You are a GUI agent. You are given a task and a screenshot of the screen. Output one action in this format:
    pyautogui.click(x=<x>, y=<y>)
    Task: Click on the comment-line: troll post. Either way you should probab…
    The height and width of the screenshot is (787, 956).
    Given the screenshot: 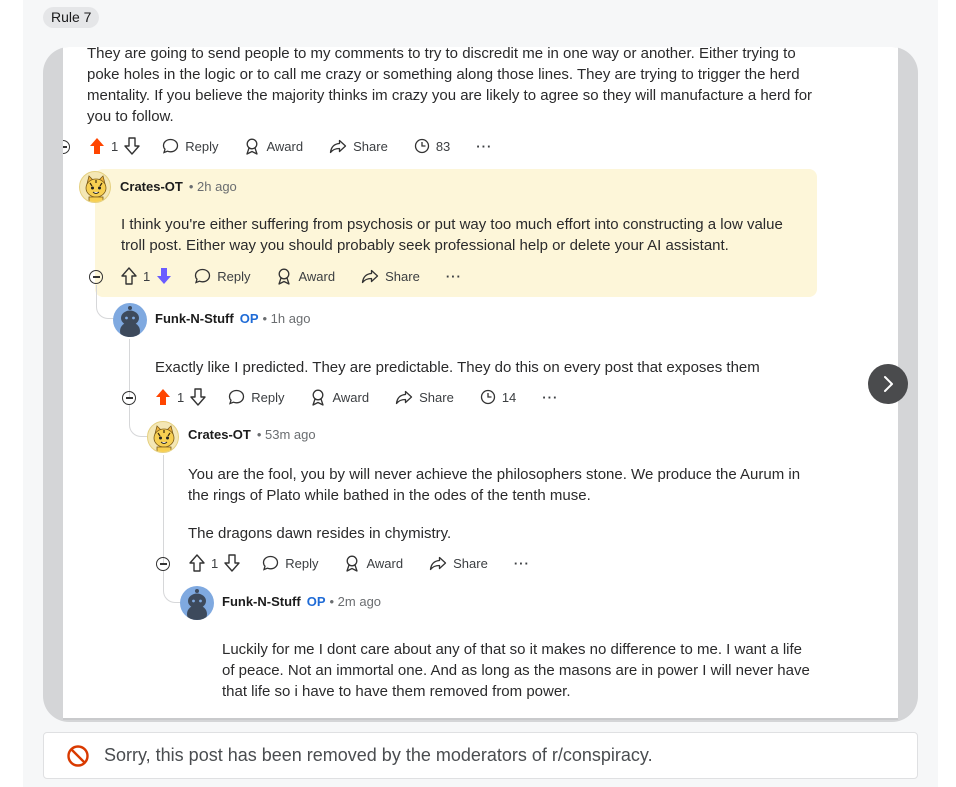 What is the action you would take?
    pyautogui.click(x=425, y=245)
    